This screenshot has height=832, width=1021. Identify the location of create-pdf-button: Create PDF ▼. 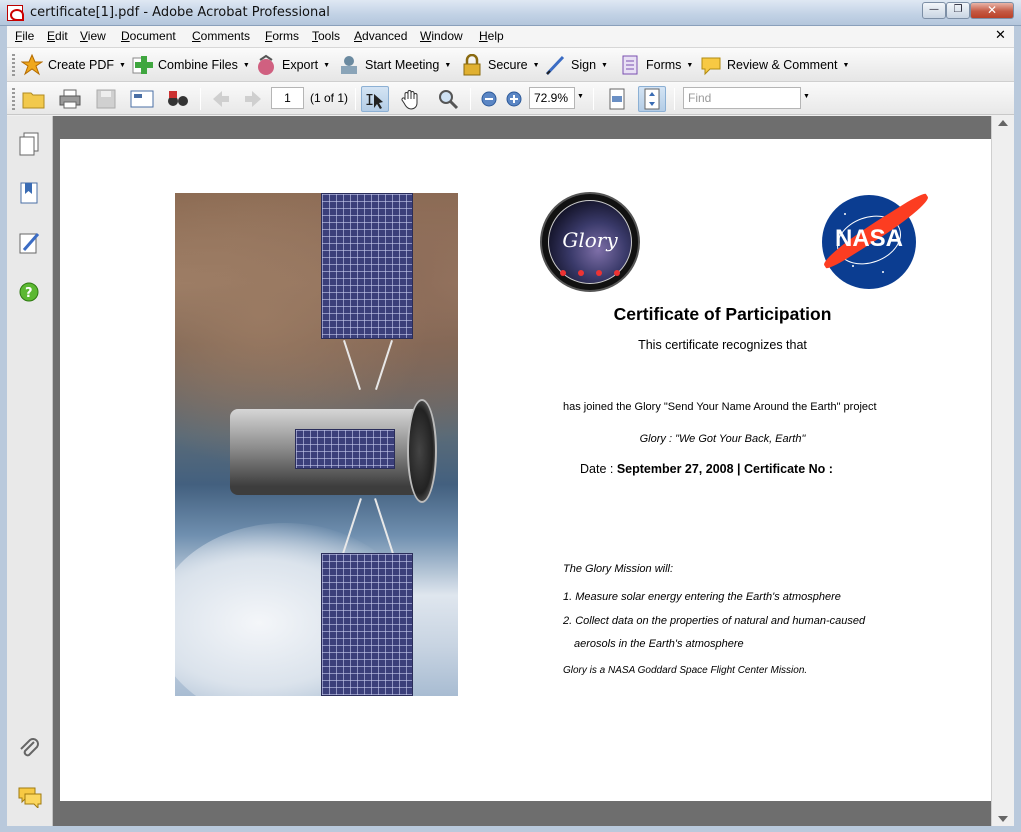
(73, 65).